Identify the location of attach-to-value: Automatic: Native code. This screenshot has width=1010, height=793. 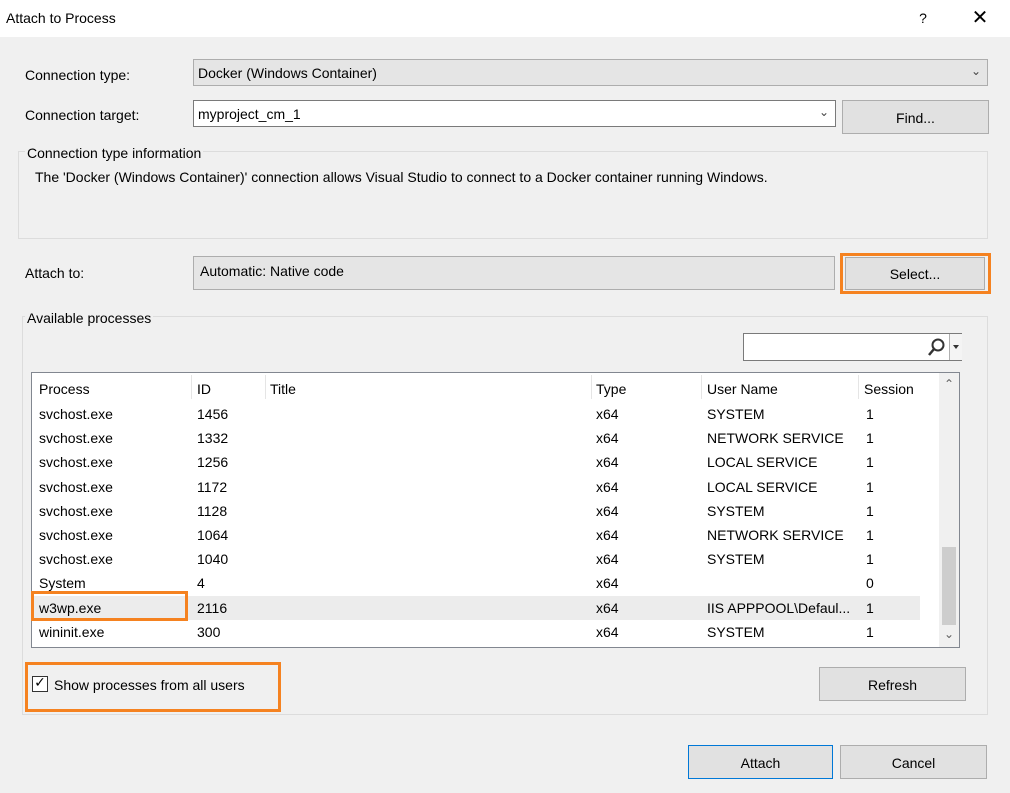
(272, 271).